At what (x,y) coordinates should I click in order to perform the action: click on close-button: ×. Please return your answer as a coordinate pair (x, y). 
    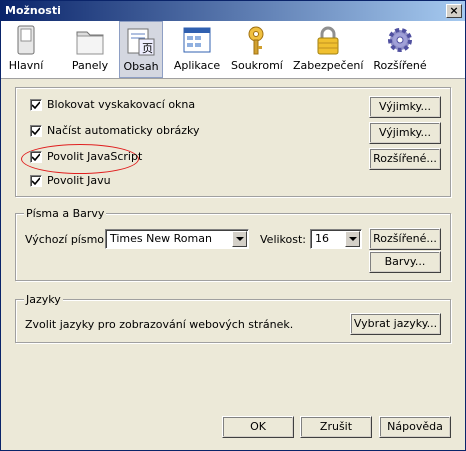
    Looking at the image, I should click on (454, 11).